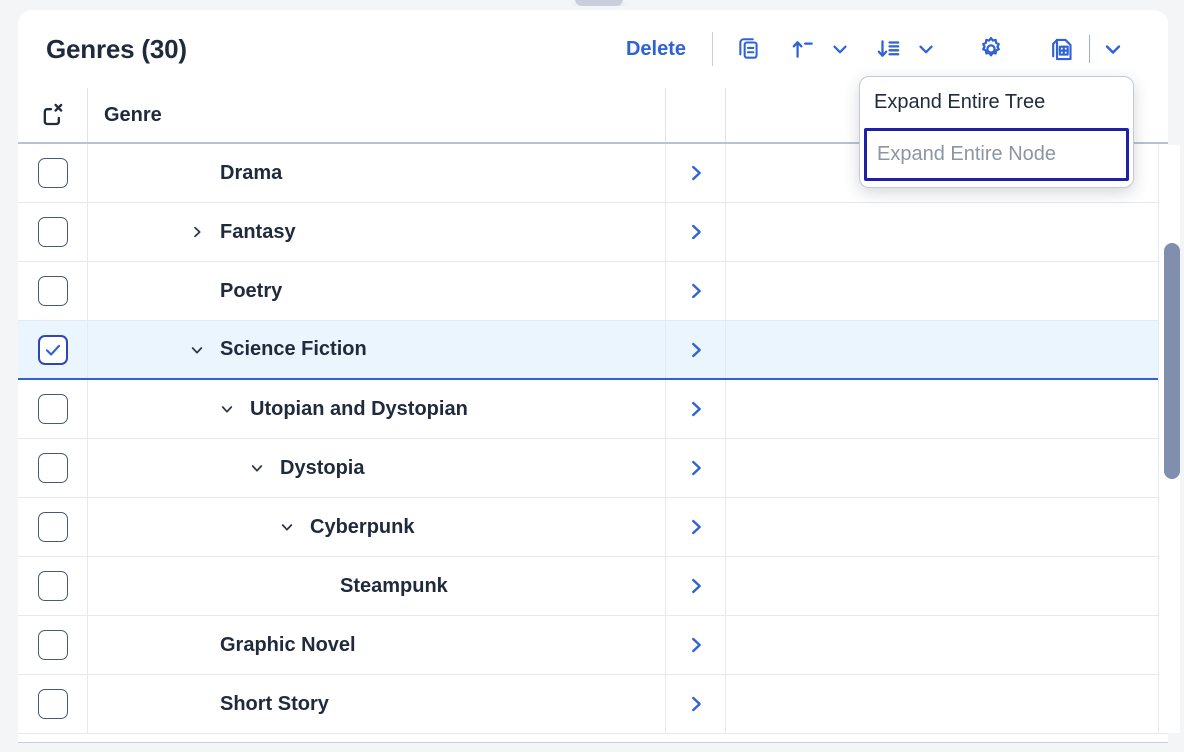 The width and height of the screenshot is (1184, 752). What do you see at coordinates (322, 467) in the screenshot?
I see `row-label: Dystopia` at bounding box center [322, 467].